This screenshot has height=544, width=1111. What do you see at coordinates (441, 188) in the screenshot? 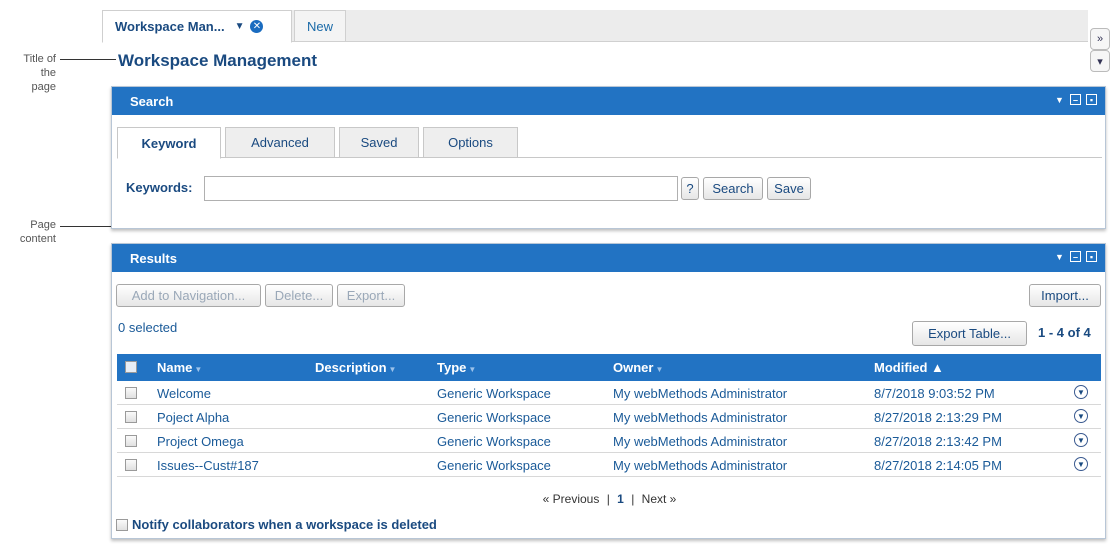
I see `keywords-input` at bounding box center [441, 188].